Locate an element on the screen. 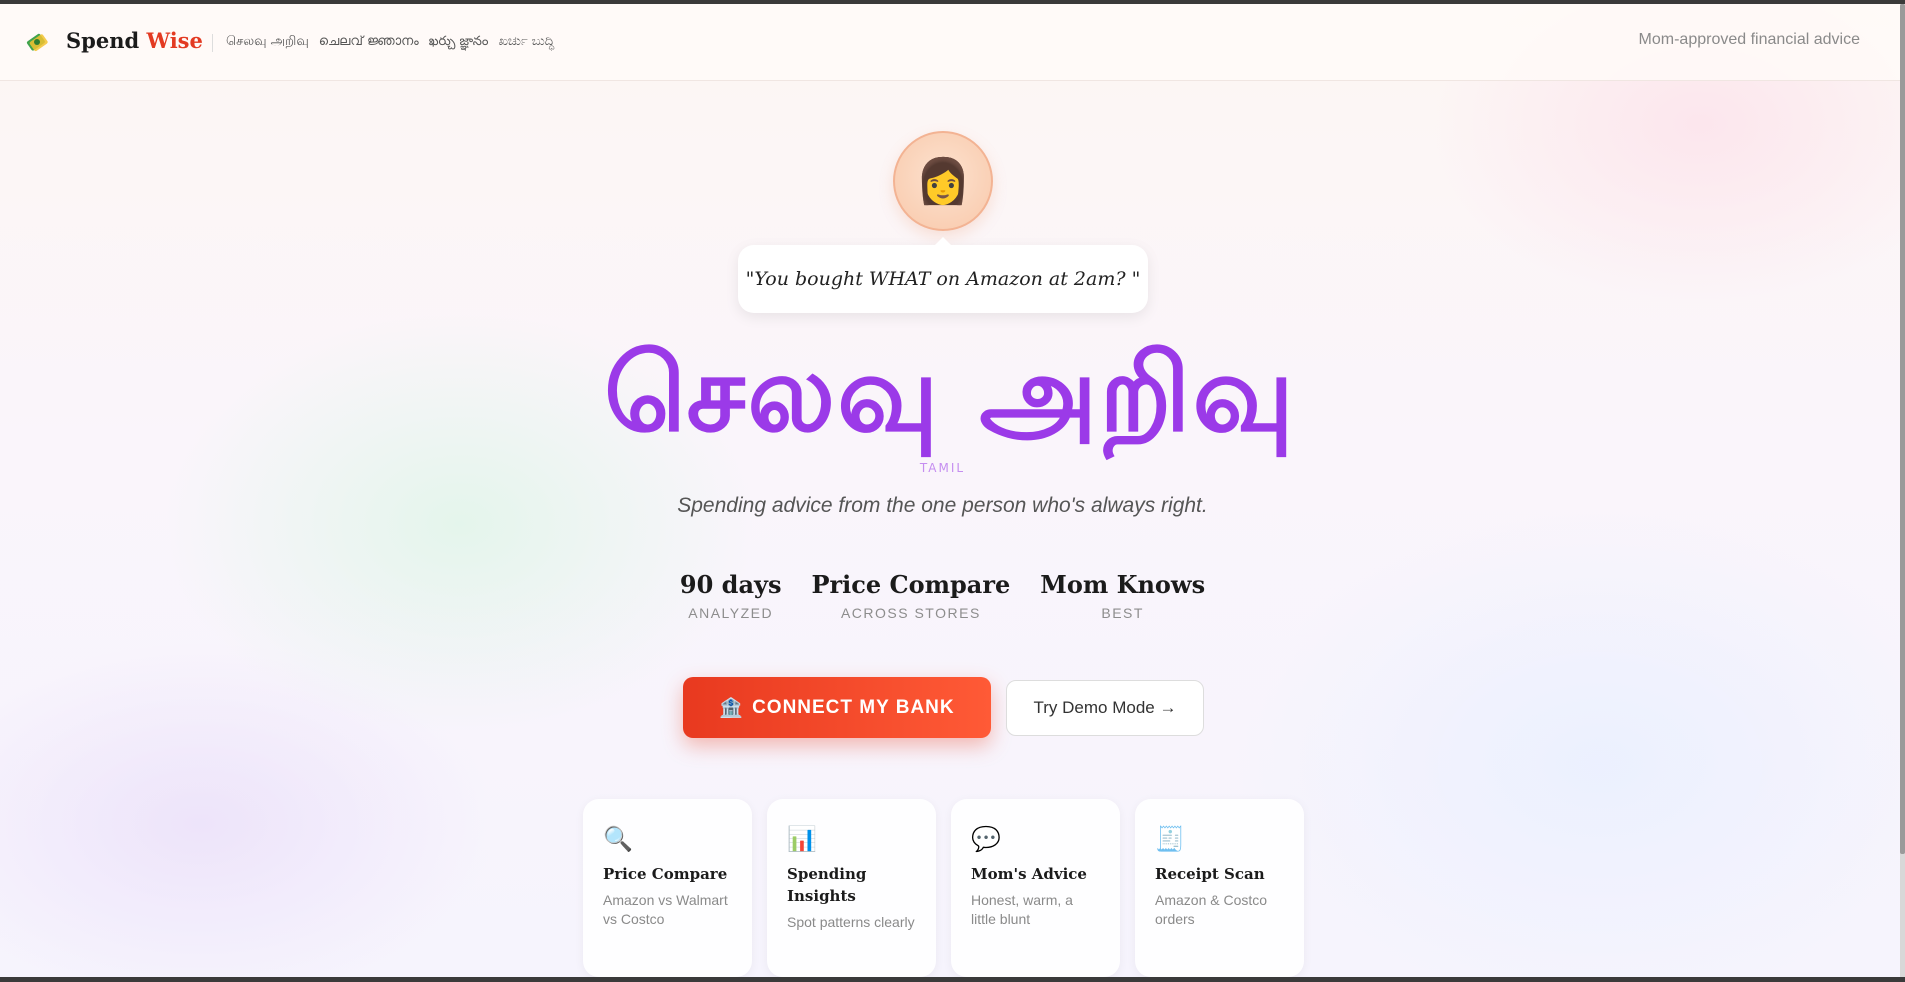  stat-price-compare: Price Compare ACROSS STORES is located at coordinates (910, 595).